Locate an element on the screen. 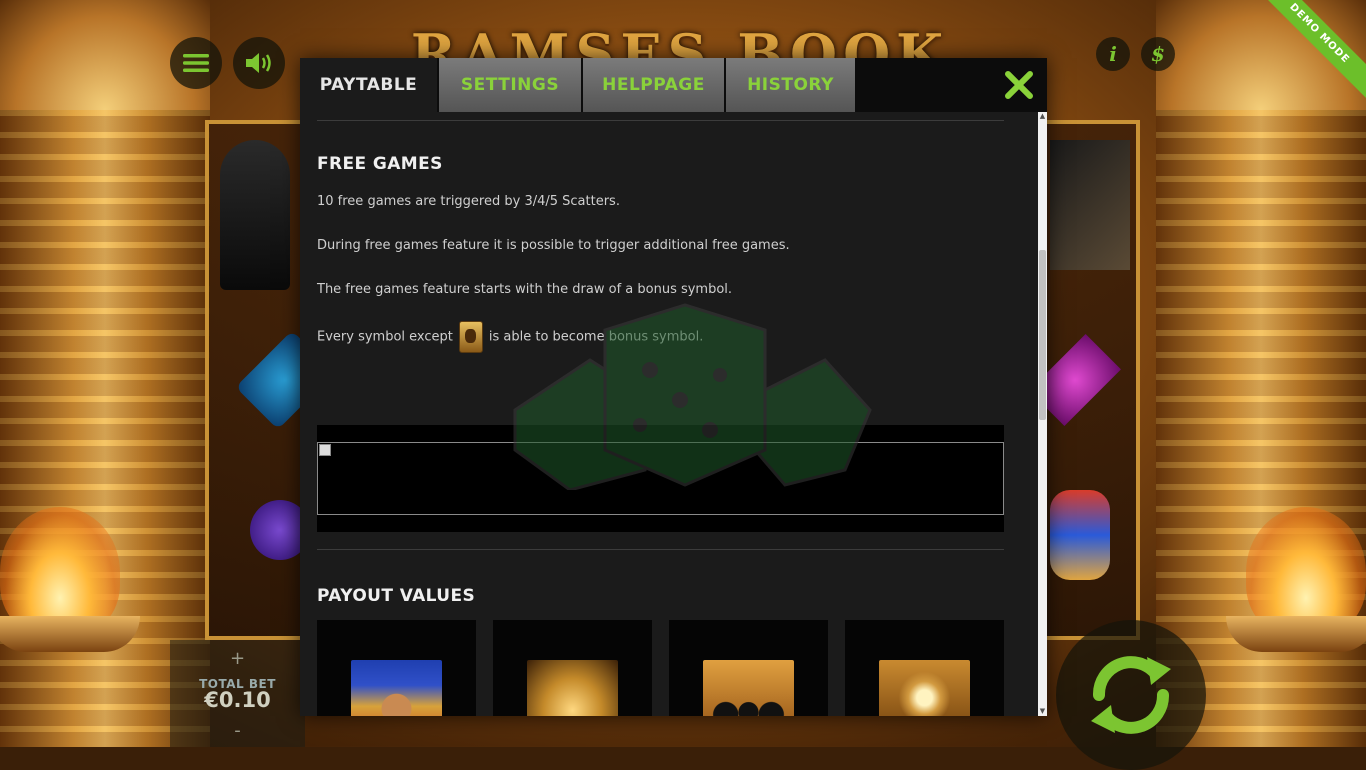 Image resolution: width=1366 pixels, height=770 pixels. tab-helppage: HELPPAGE is located at coordinates (653, 85).